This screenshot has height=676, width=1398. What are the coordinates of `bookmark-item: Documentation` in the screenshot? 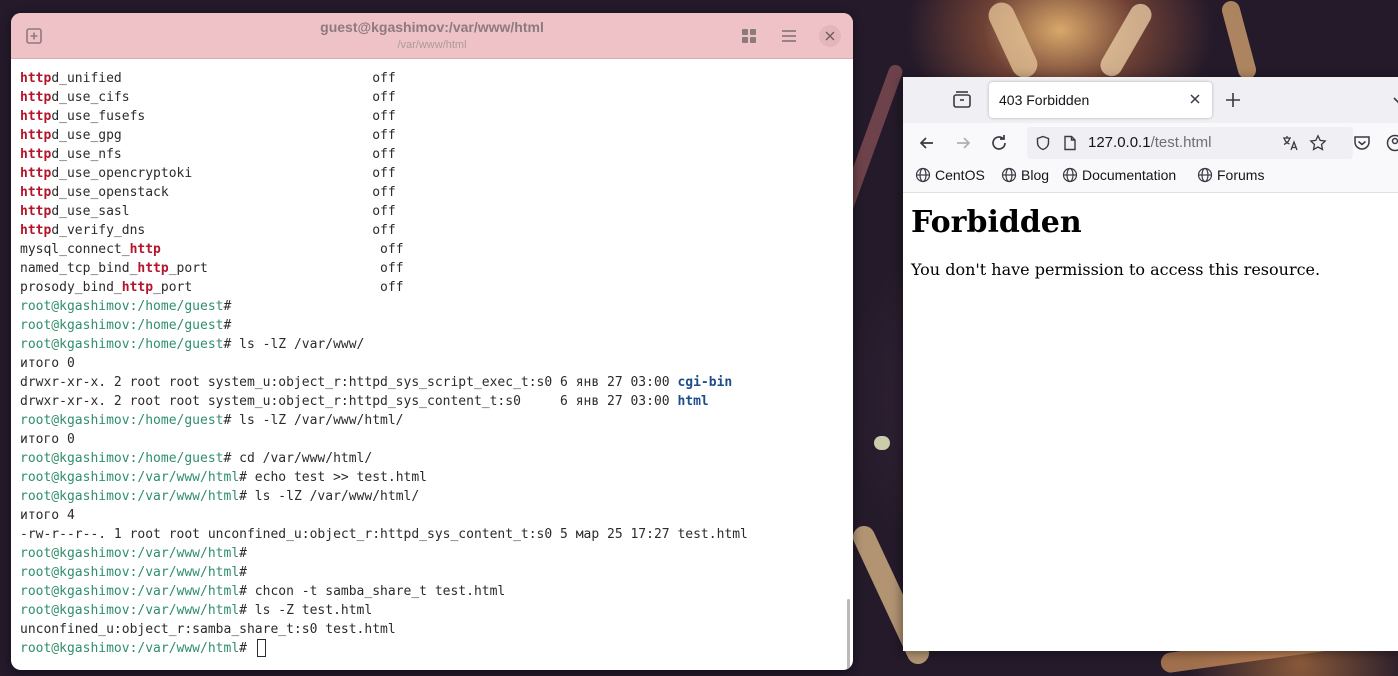 It's located at (1119, 175).